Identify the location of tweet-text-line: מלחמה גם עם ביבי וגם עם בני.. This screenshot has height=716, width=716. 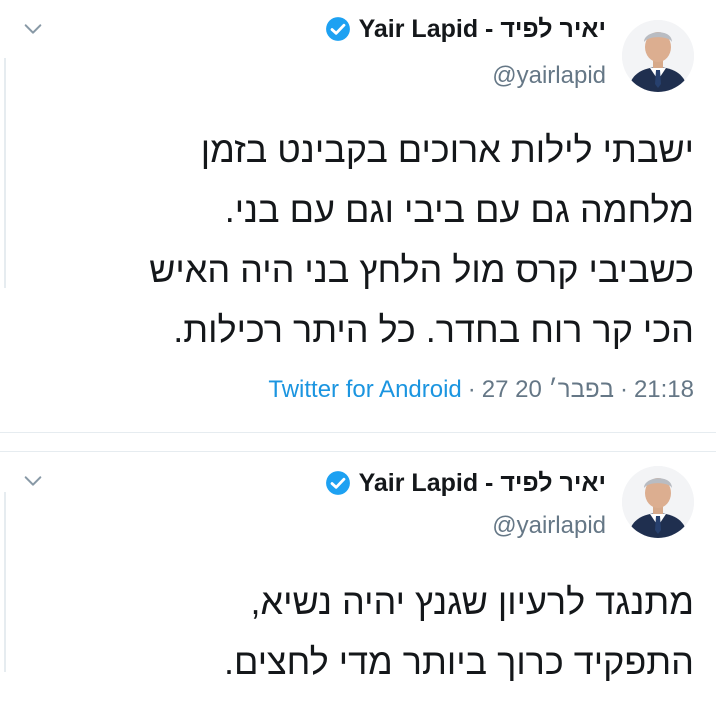
(459, 209).